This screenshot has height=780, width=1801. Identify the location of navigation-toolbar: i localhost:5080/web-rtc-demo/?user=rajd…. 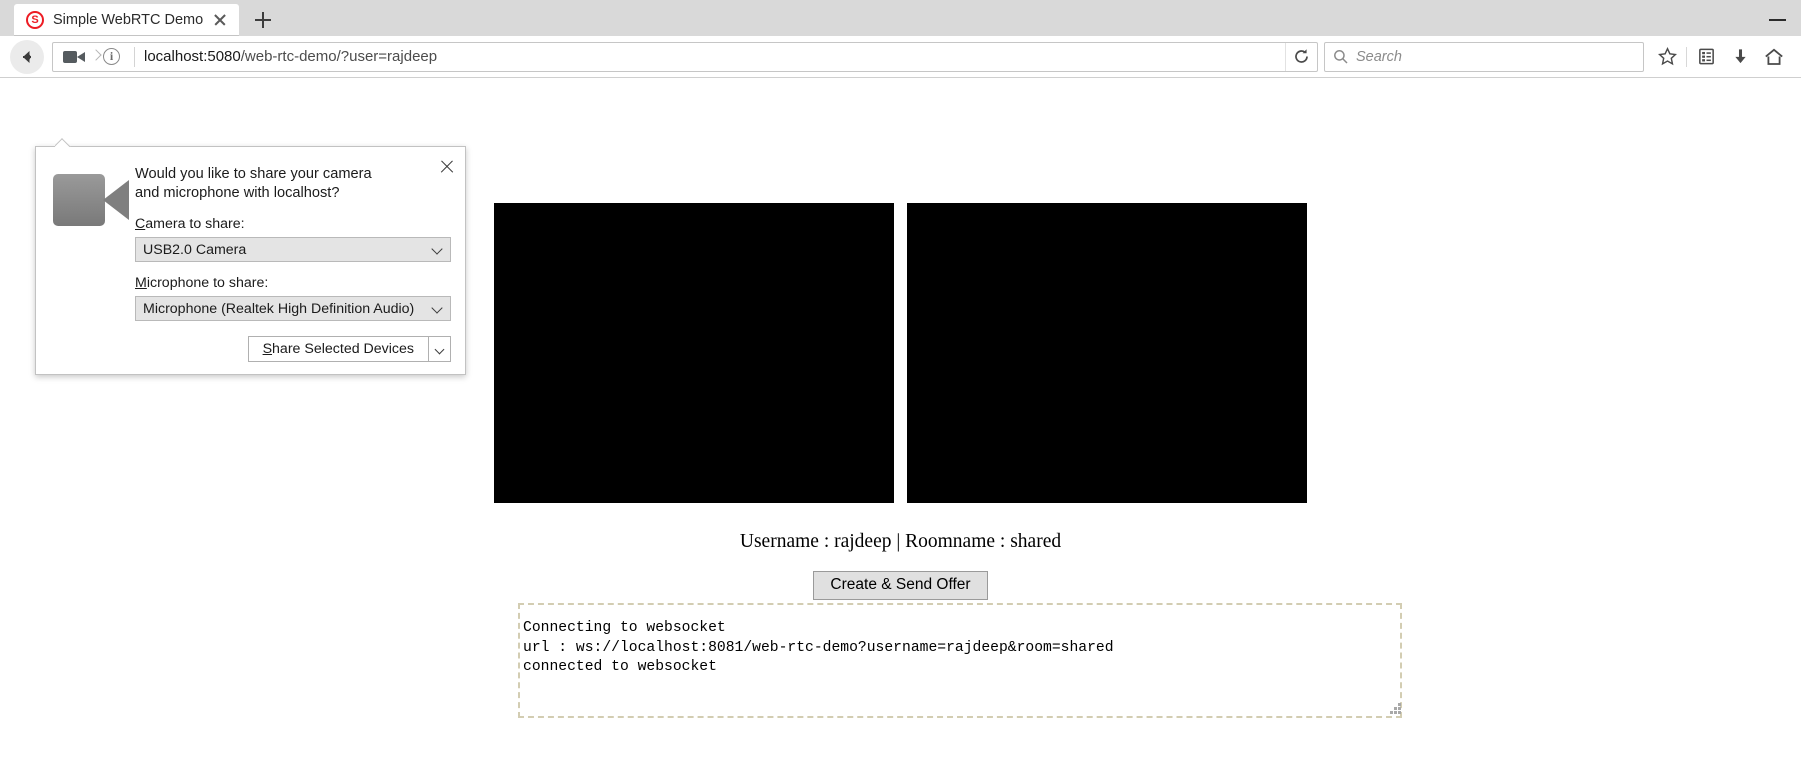
(900, 57).